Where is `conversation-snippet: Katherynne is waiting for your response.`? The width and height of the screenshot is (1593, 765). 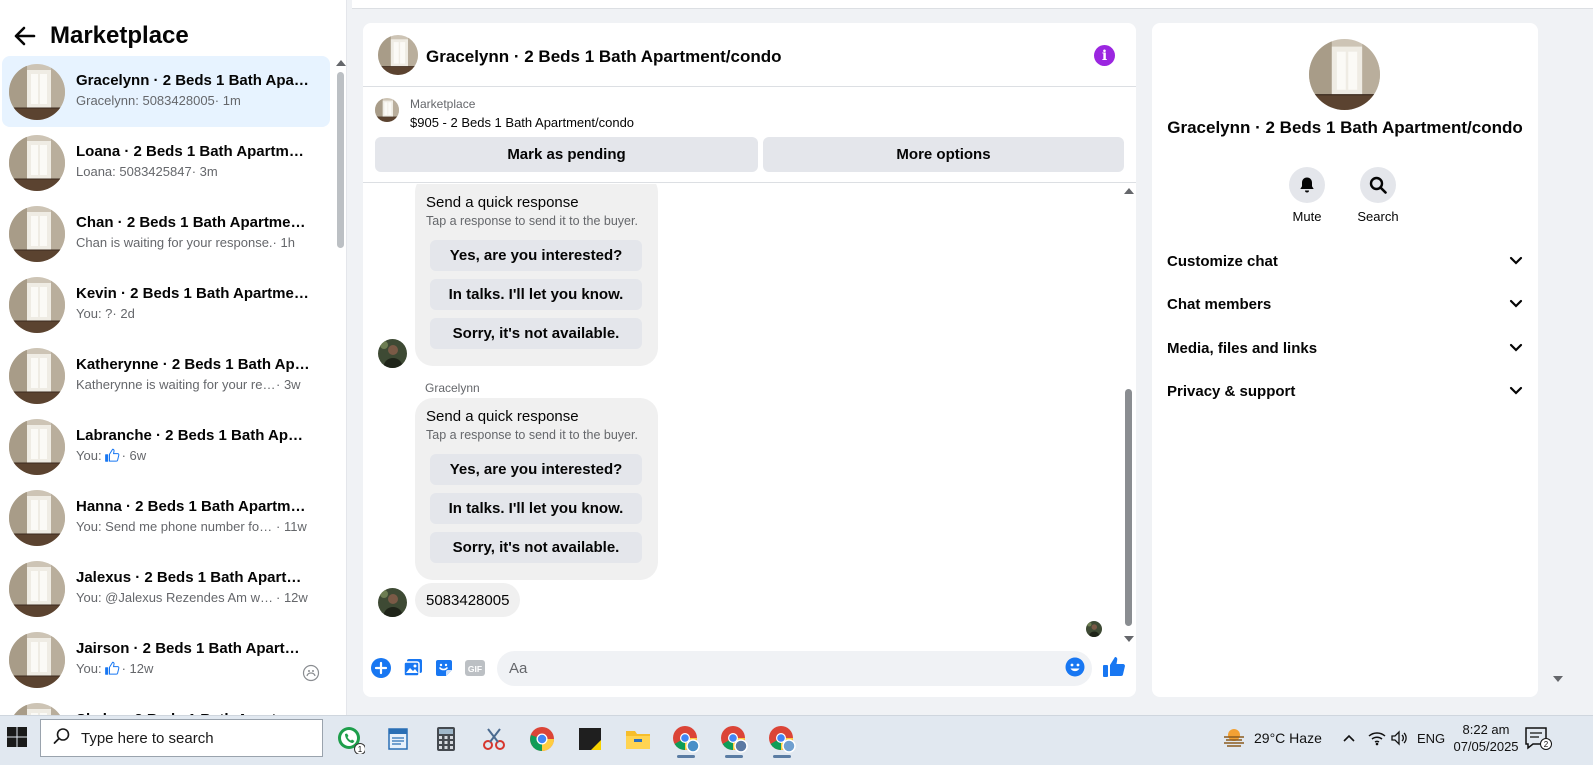 conversation-snippet: Katherynne is waiting for your response. is located at coordinates (176, 384).